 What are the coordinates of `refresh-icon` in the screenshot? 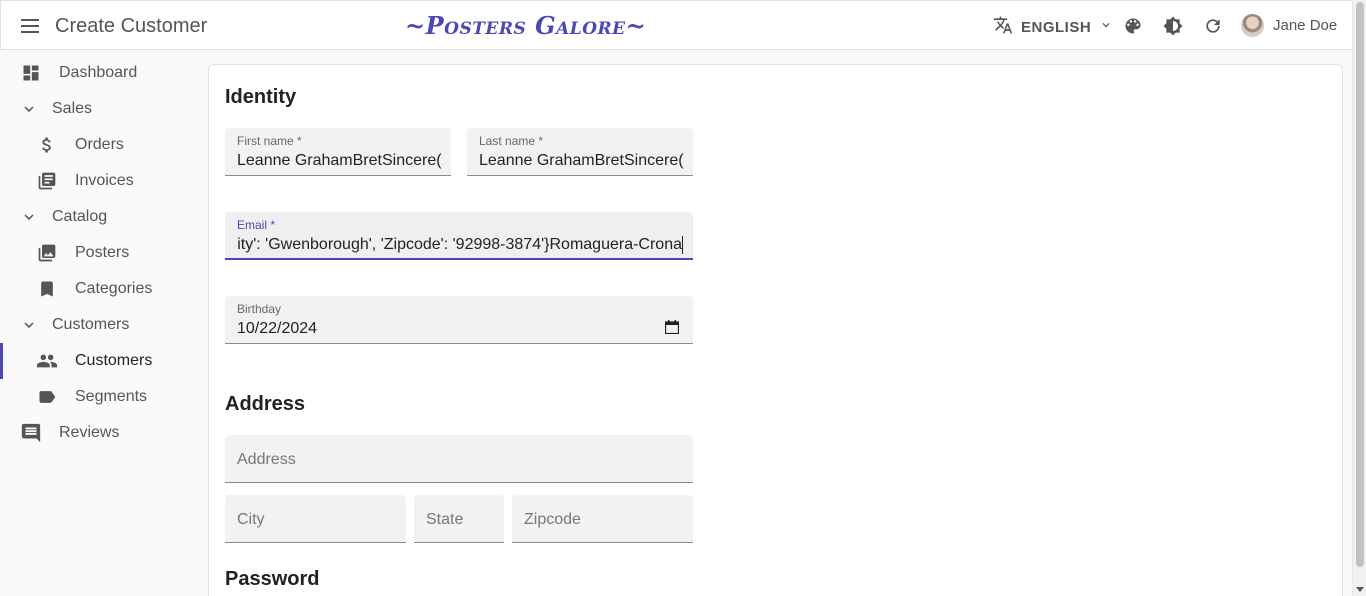 It's located at (1213, 26).